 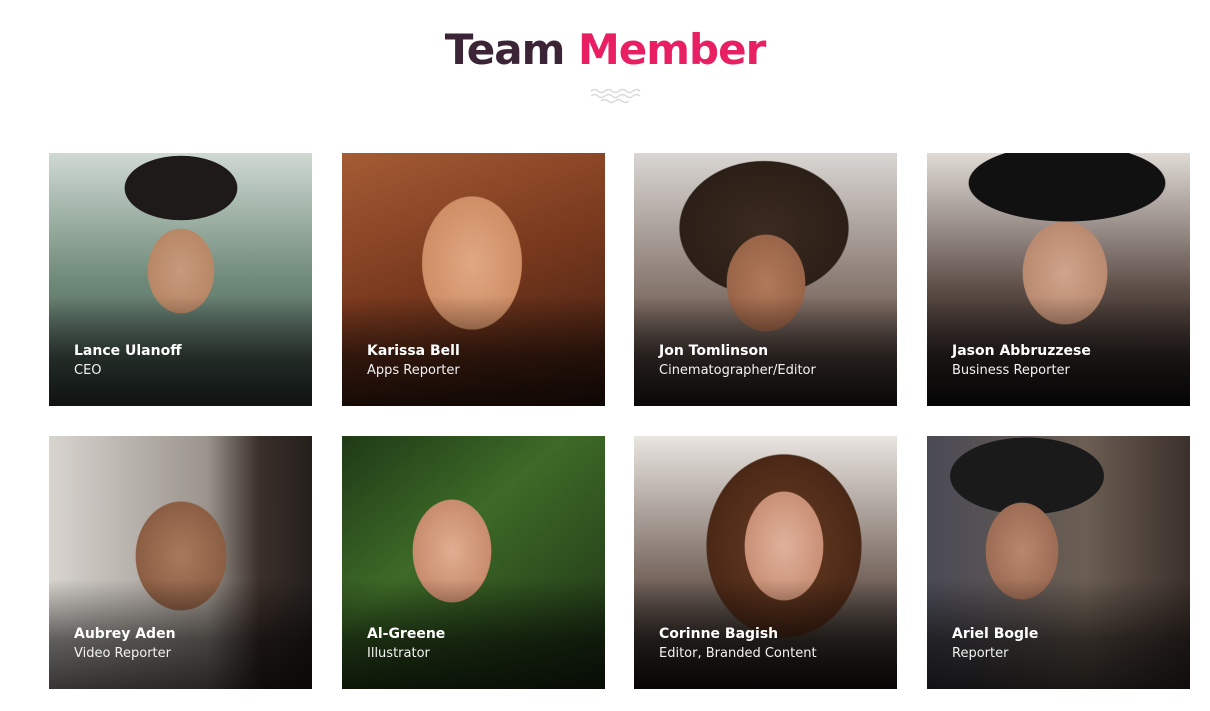 What do you see at coordinates (765, 279) in the screenshot?
I see `team-card: Jon Tomlinson Cinematographer/Editor` at bounding box center [765, 279].